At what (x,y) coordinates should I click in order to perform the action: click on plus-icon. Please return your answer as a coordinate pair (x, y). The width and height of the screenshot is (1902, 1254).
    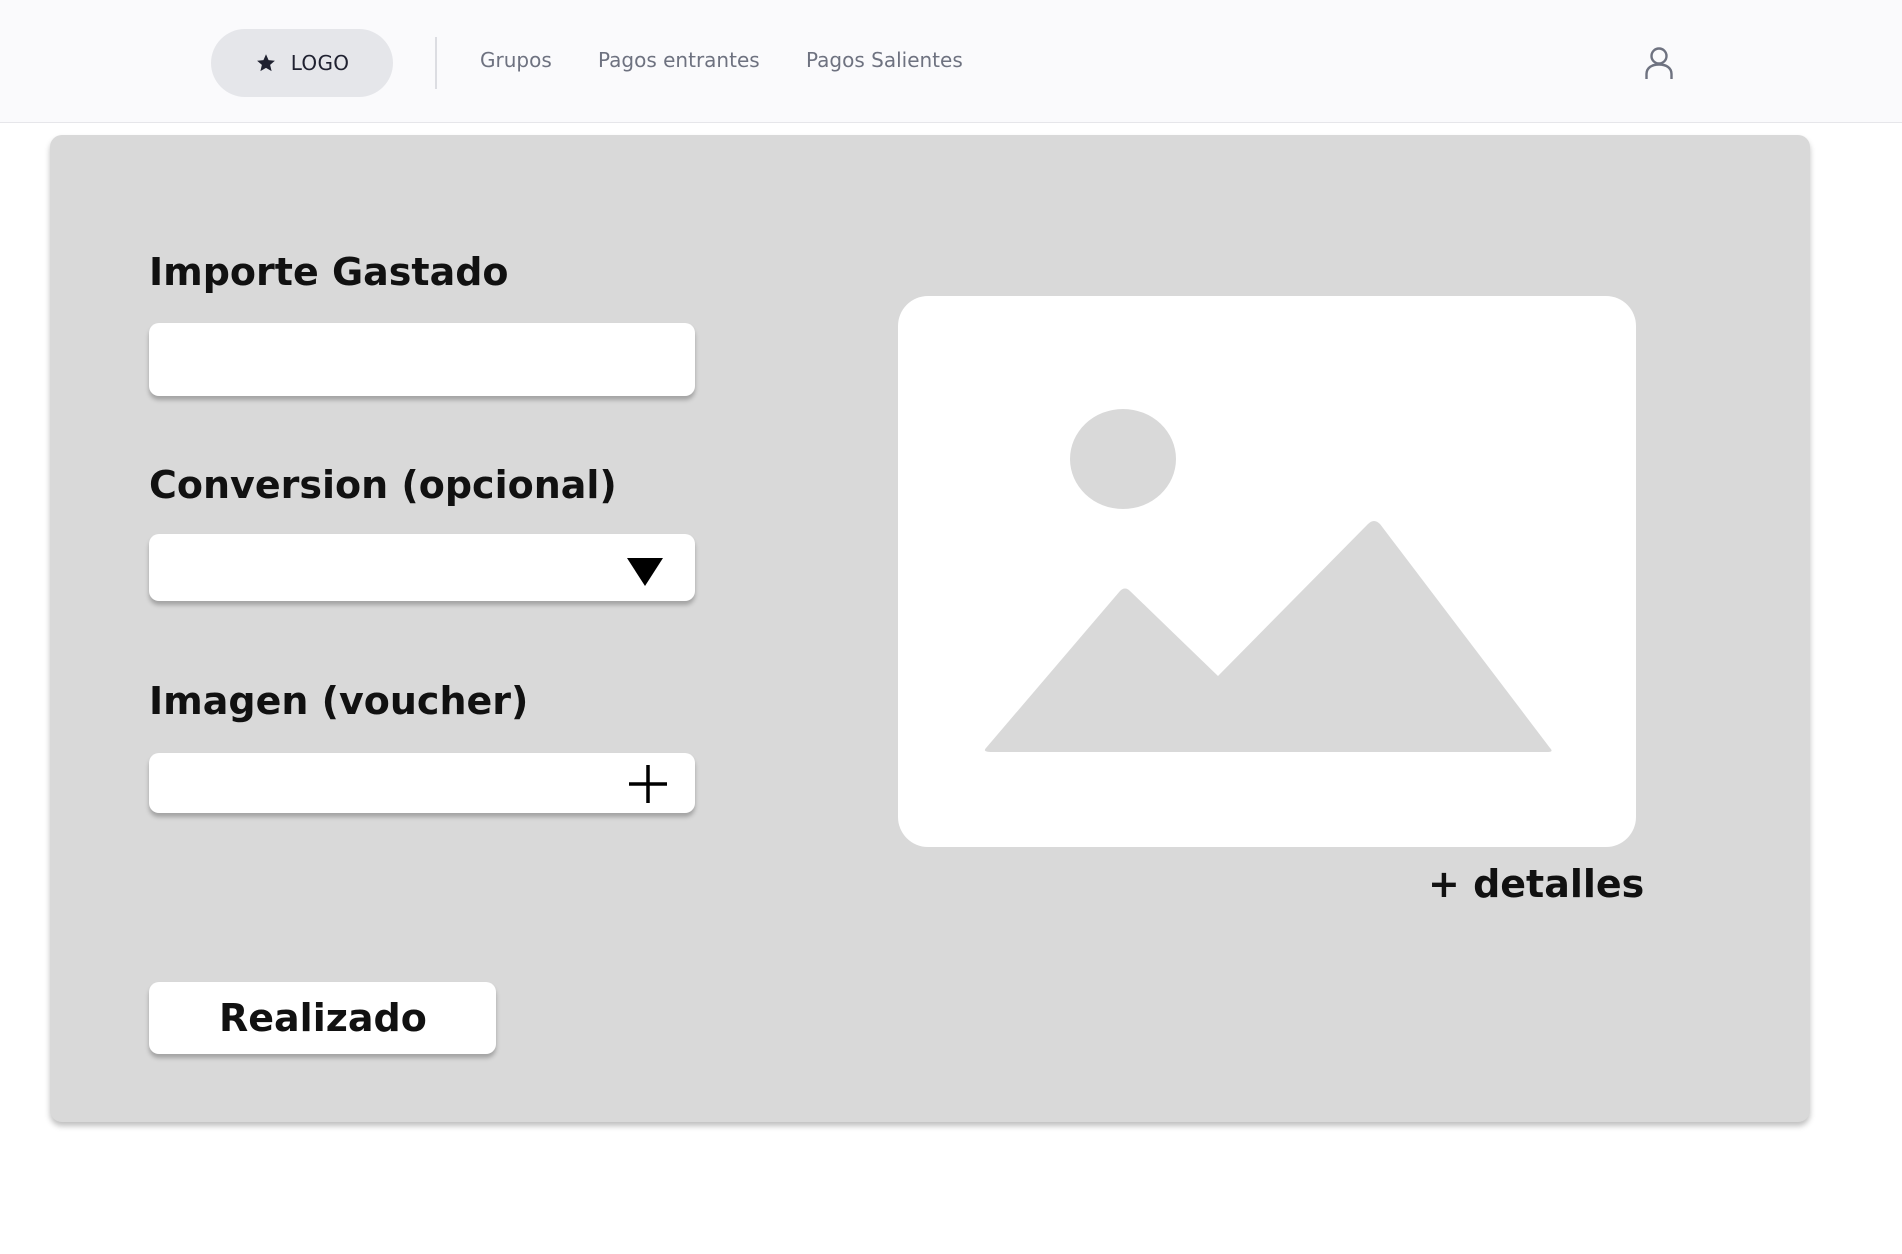
    Looking at the image, I should click on (648, 784).